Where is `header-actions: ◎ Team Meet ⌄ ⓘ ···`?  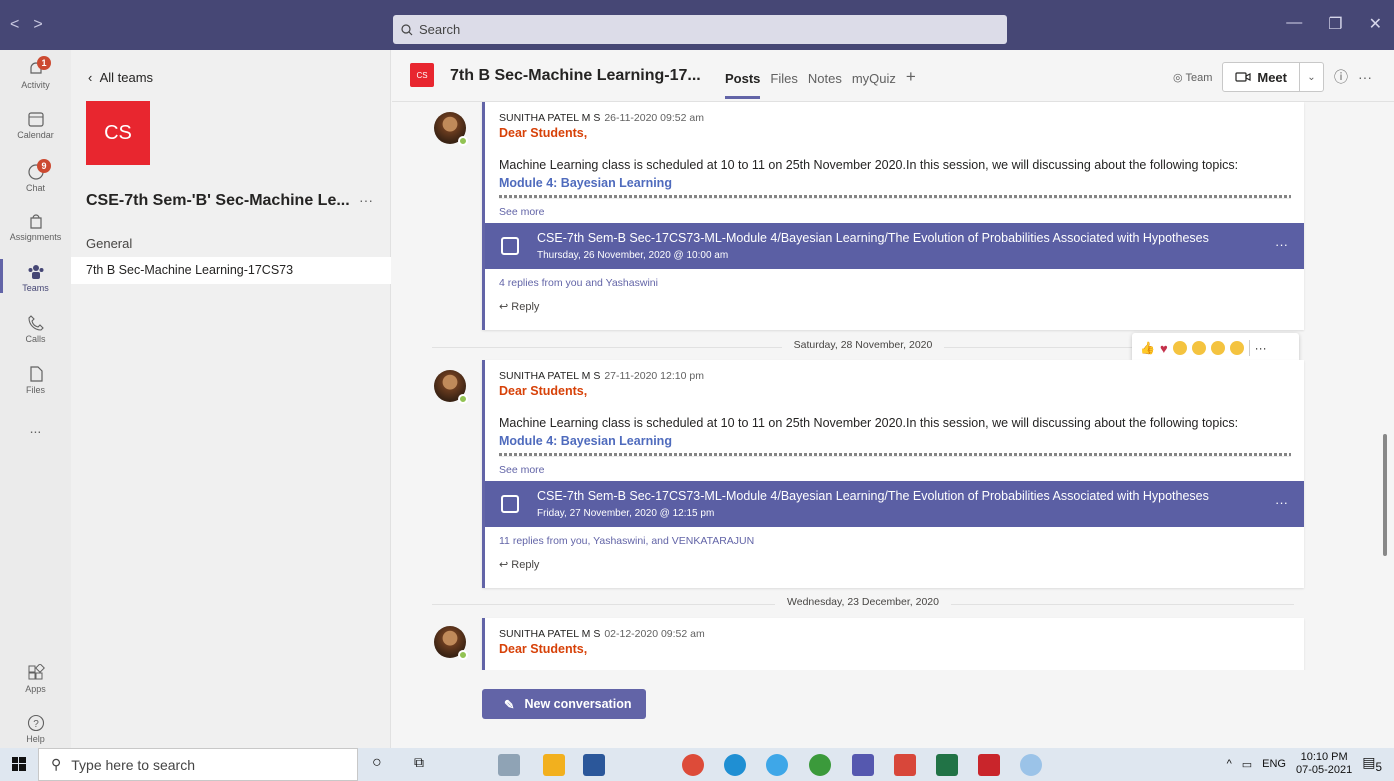
header-actions: ◎ Team Meet ⌄ ⓘ ··· is located at coordinates (1272, 77).